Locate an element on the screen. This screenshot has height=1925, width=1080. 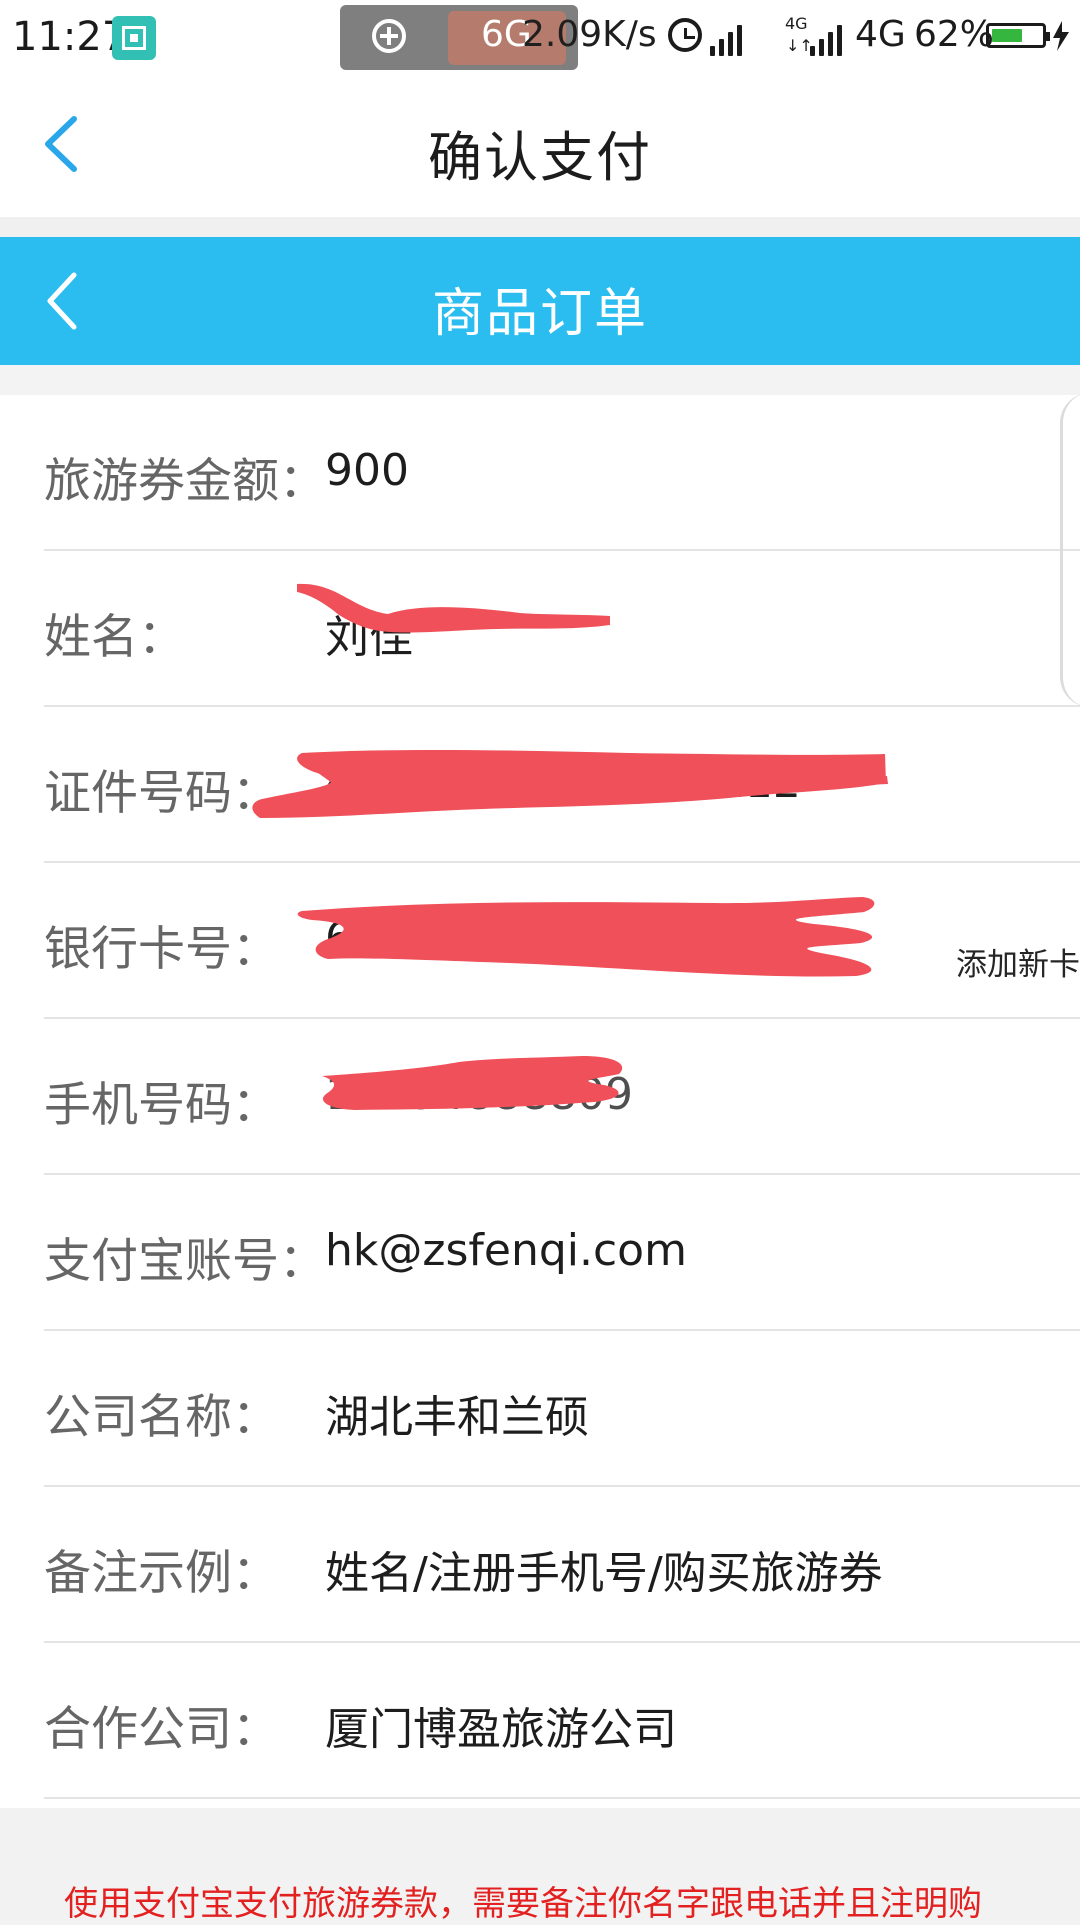
id-number-value: 42000000000000112 is located at coordinates (563, 782).